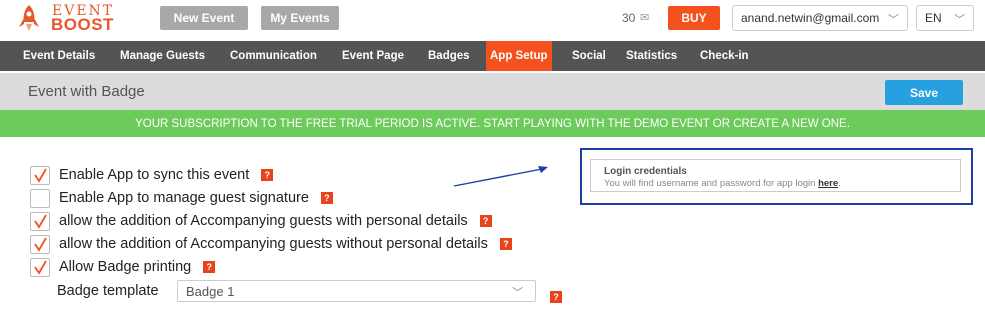 This screenshot has height=318, width=985. I want to click on accompanying-with-details-checkbox, so click(40, 221).